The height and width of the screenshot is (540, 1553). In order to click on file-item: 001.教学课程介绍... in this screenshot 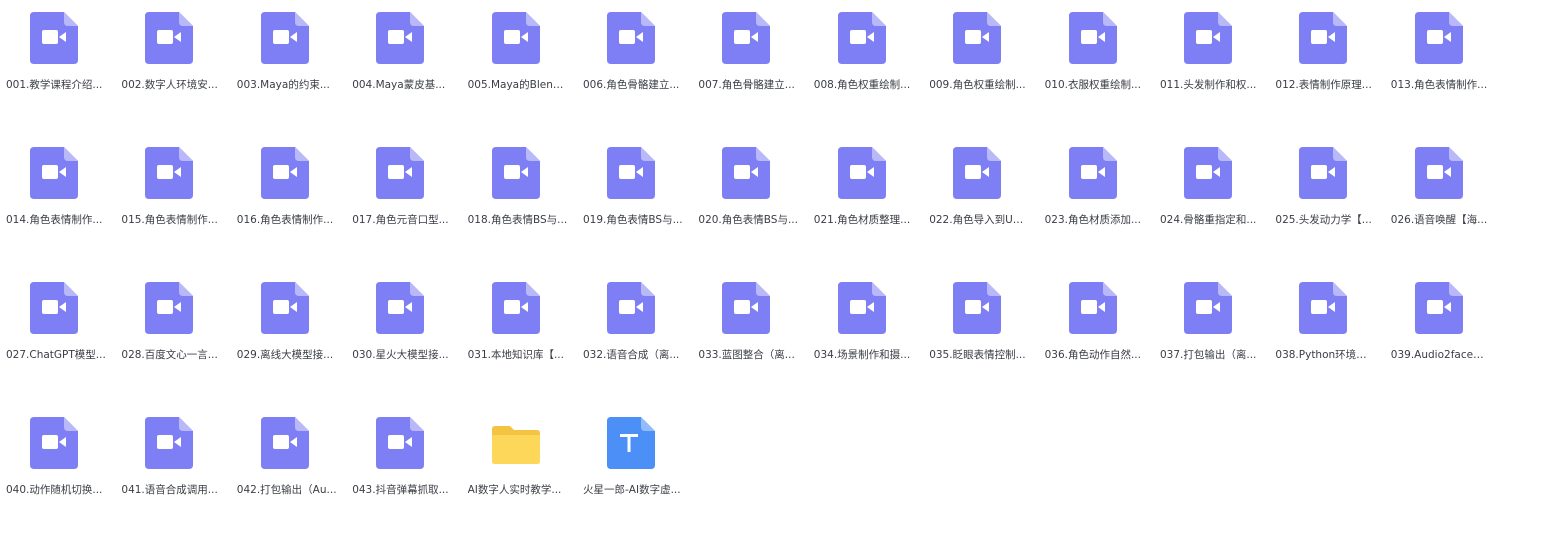, I will do `click(54, 50)`.